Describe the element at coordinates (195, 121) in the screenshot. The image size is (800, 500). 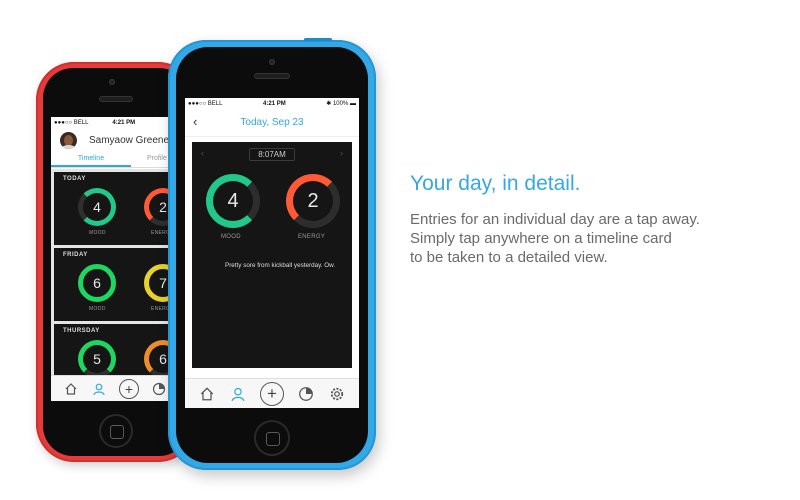
I see `back-icon: ‹` at that location.